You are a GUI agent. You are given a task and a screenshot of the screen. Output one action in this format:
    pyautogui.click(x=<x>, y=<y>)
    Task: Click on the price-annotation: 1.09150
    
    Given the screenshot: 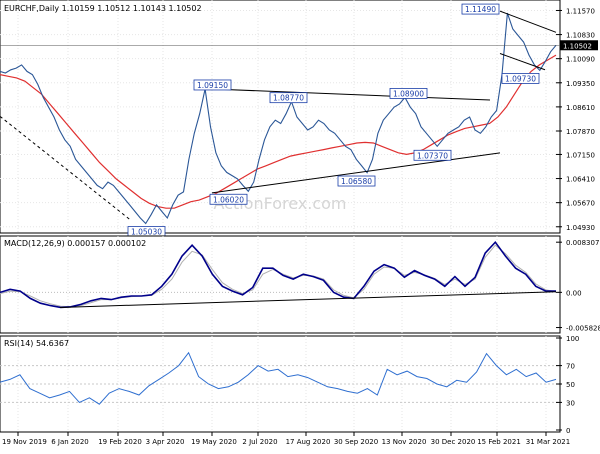 What is the action you would take?
    pyautogui.click(x=212, y=85)
    